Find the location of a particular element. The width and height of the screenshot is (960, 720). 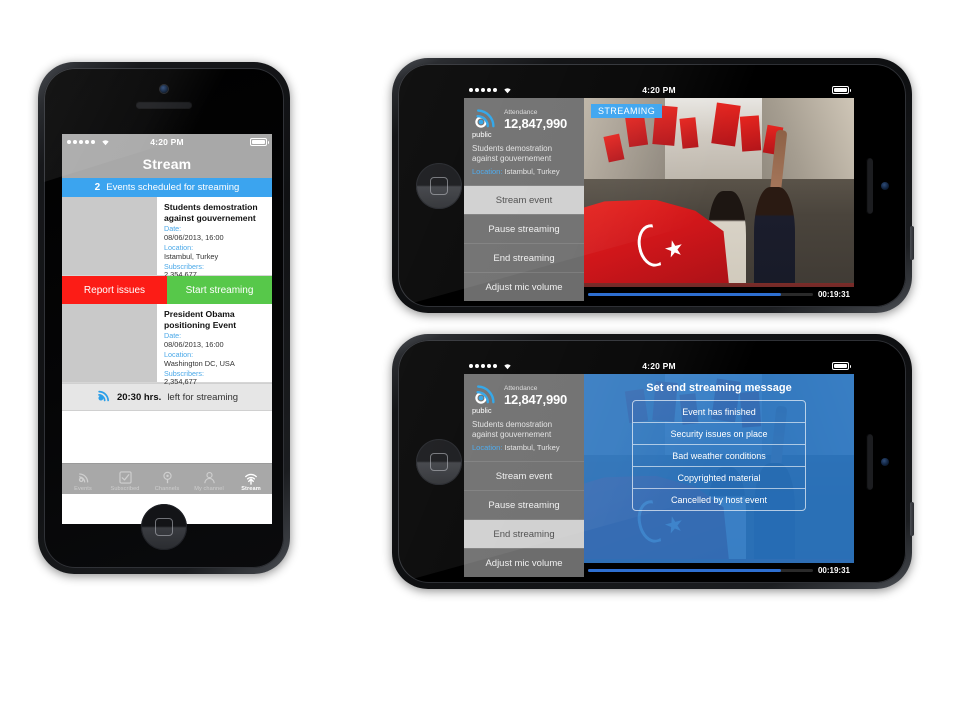

tab-my-channel-label: My channel is located at coordinates (209, 489).